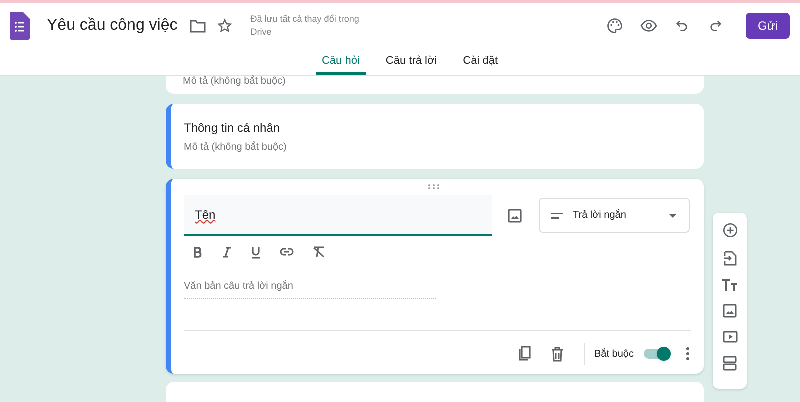 The width and height of the screenshot is (800, 402). What do you see at coordinates (730, 285) in the screenshot?
I see `text-size-icon` at bounding box center [730, 285].